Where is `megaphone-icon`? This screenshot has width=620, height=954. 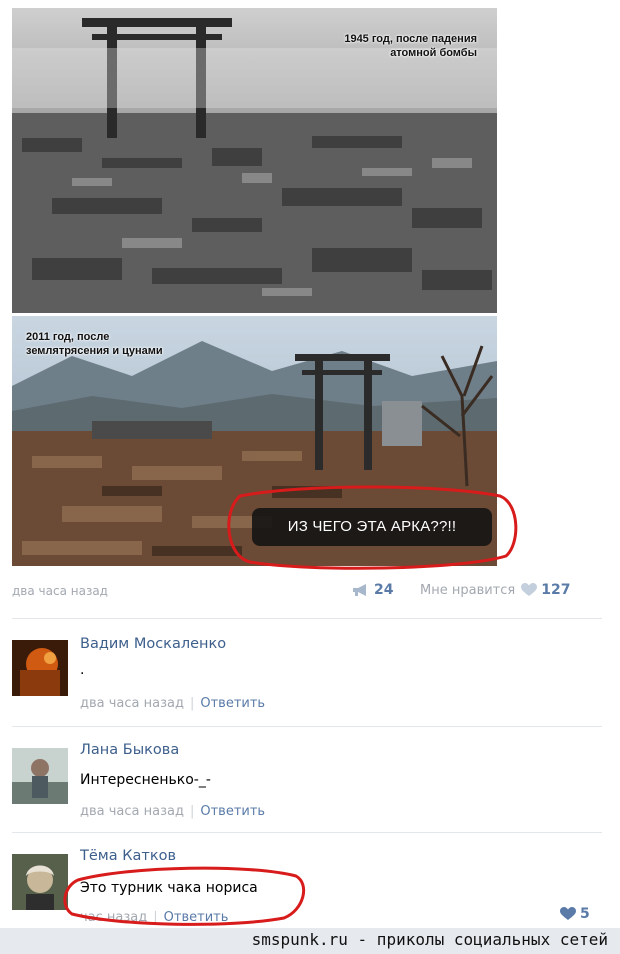 megaphone-icon is located at coordinates (359, 590).